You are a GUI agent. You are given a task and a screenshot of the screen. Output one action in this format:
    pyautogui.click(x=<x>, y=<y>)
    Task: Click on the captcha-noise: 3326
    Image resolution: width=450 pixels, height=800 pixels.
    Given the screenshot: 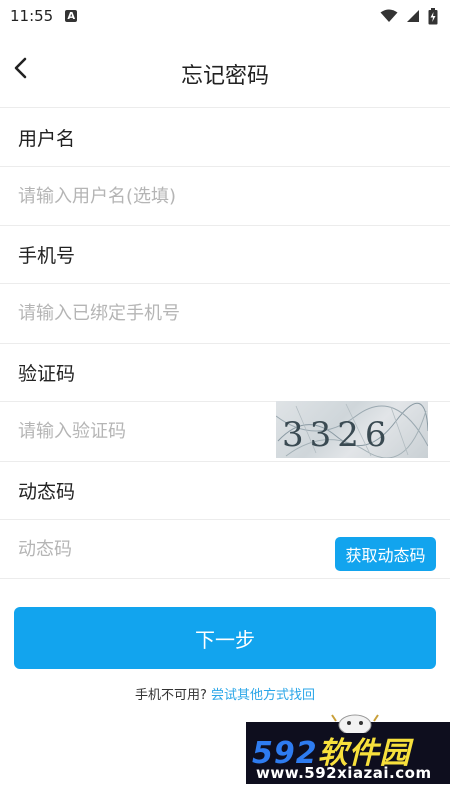 What is the action you would take?
    pyautogui.click(x=352, y=430)
    